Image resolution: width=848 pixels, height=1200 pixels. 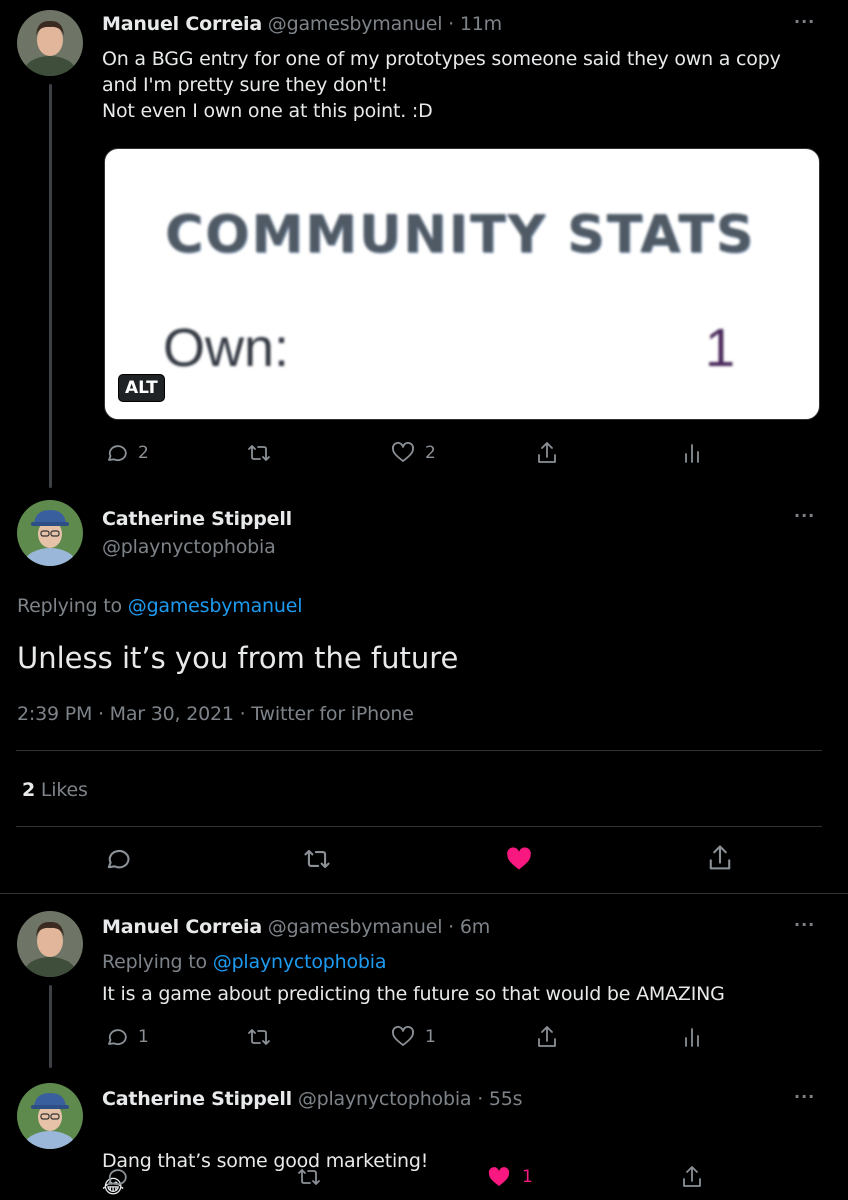 I want to click on replying-to: Replying to @gamesbymanuel, so click(x=159, y=606).